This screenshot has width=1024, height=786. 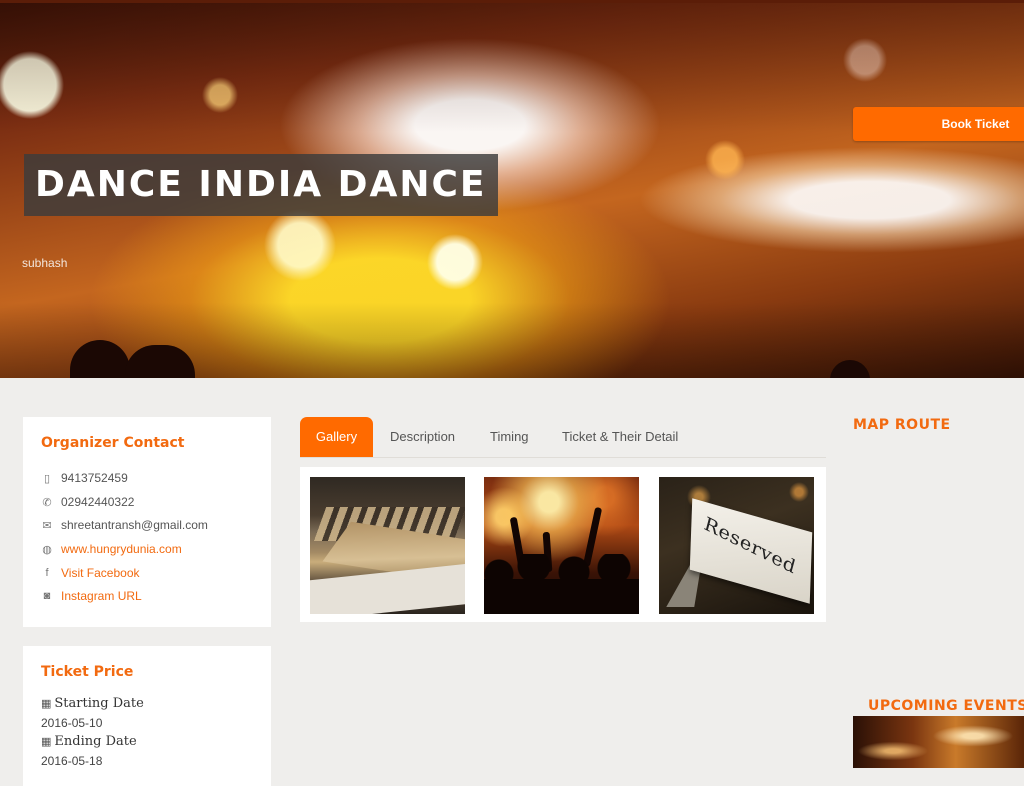 What do you see at coordinates (45, 263) in the screenshot?
I see `event-organizer-name: subhash` at bounding box center [45, 263].